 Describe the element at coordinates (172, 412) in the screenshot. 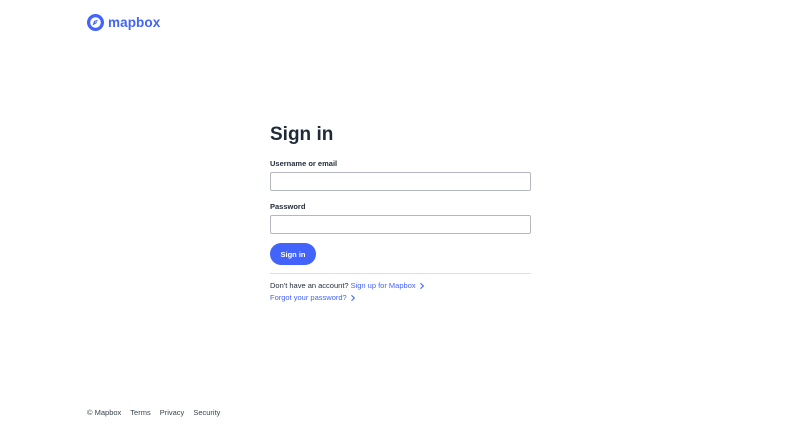

I see `footer-link-privacy: Privacy` at that location.